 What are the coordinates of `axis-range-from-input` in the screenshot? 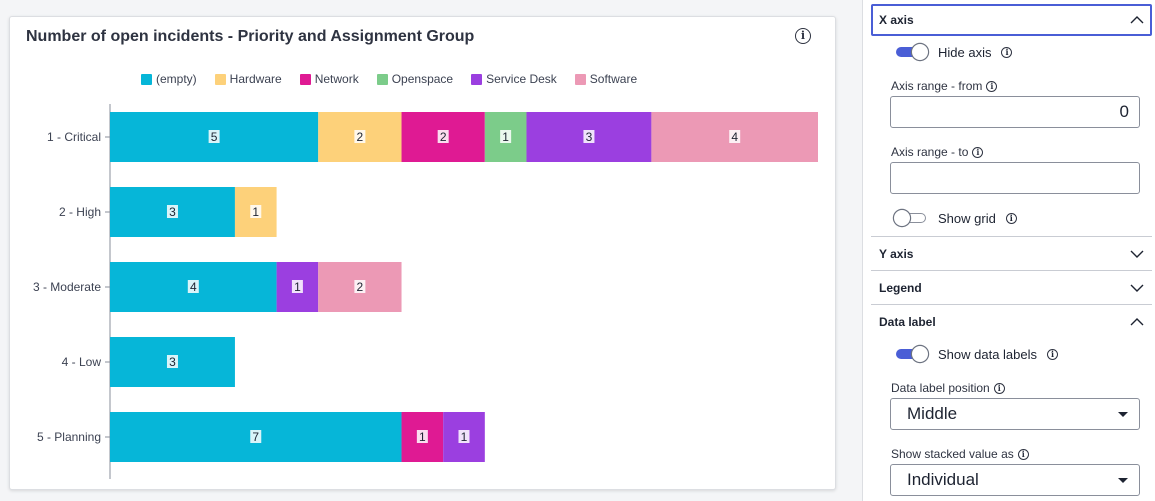 It's located at (1015, 112).